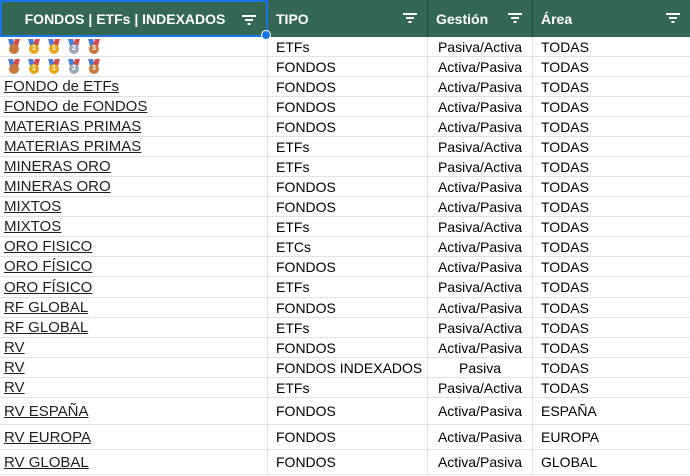 The image size is (690, 476). I want to click on fondo-link: RV GLOBAL, so click(46, 462).